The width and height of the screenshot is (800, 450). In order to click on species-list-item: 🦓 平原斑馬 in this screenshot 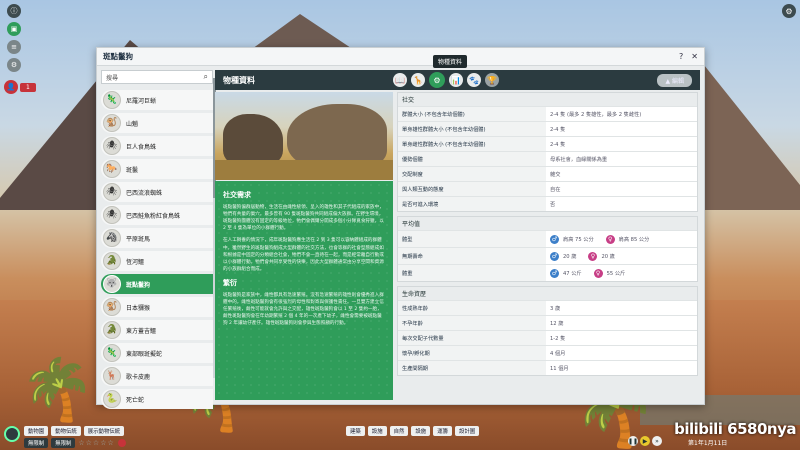, I will do `click(157, 238)`.